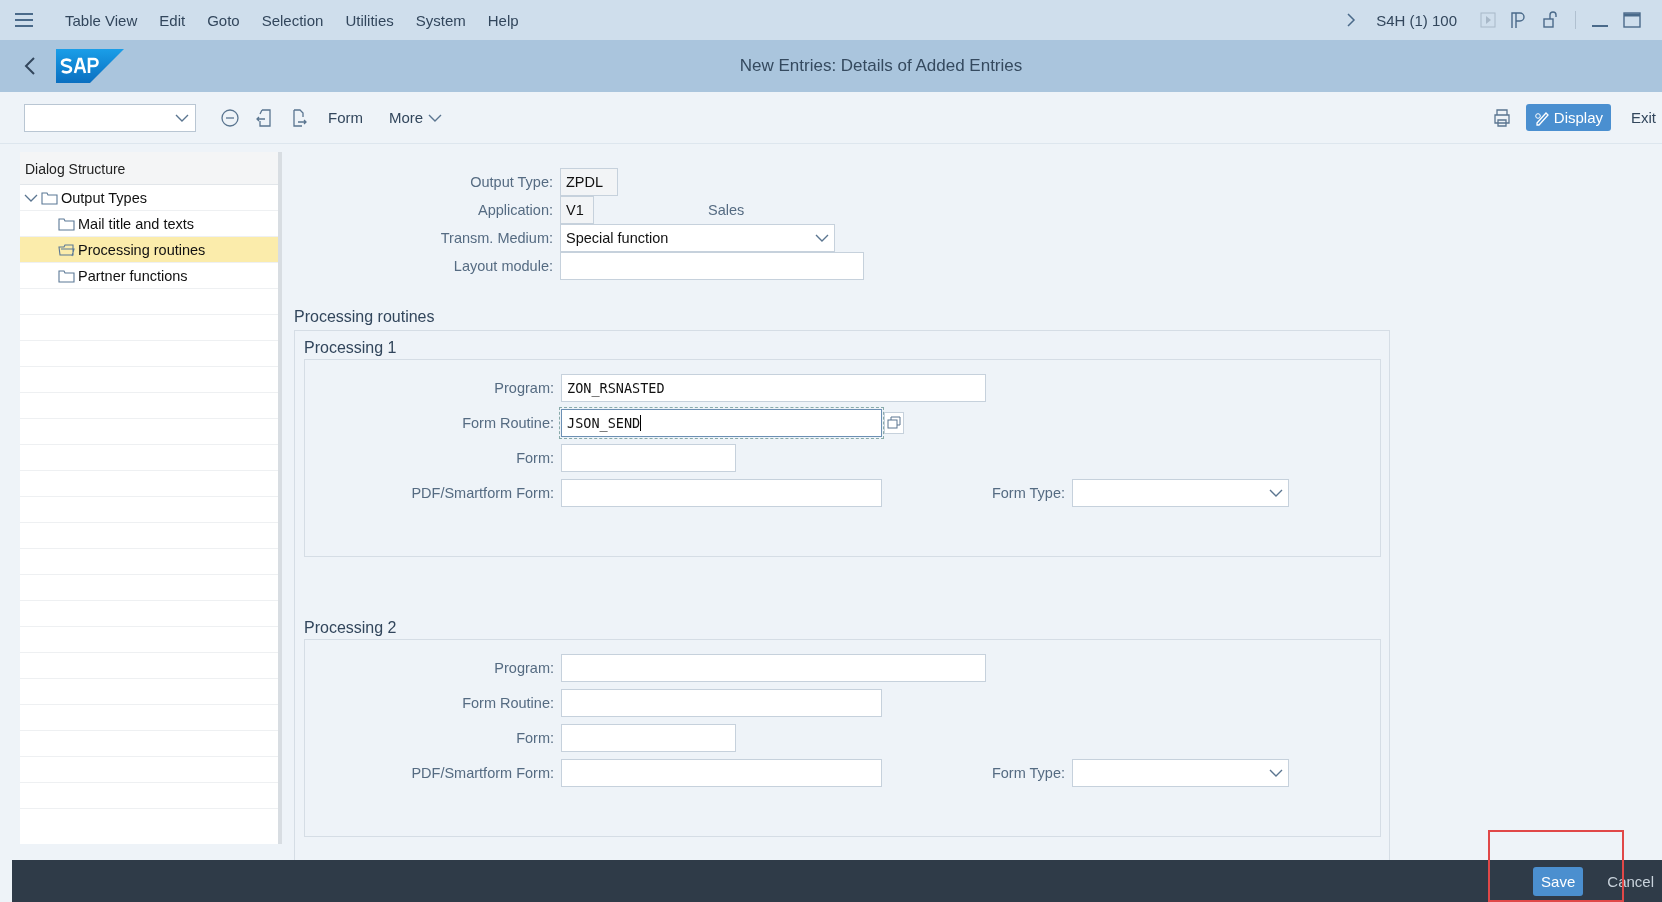  Describe the element at coordinates (149, 168) in the screenshot. I see `panel-title: Dialog Structure` at that location.